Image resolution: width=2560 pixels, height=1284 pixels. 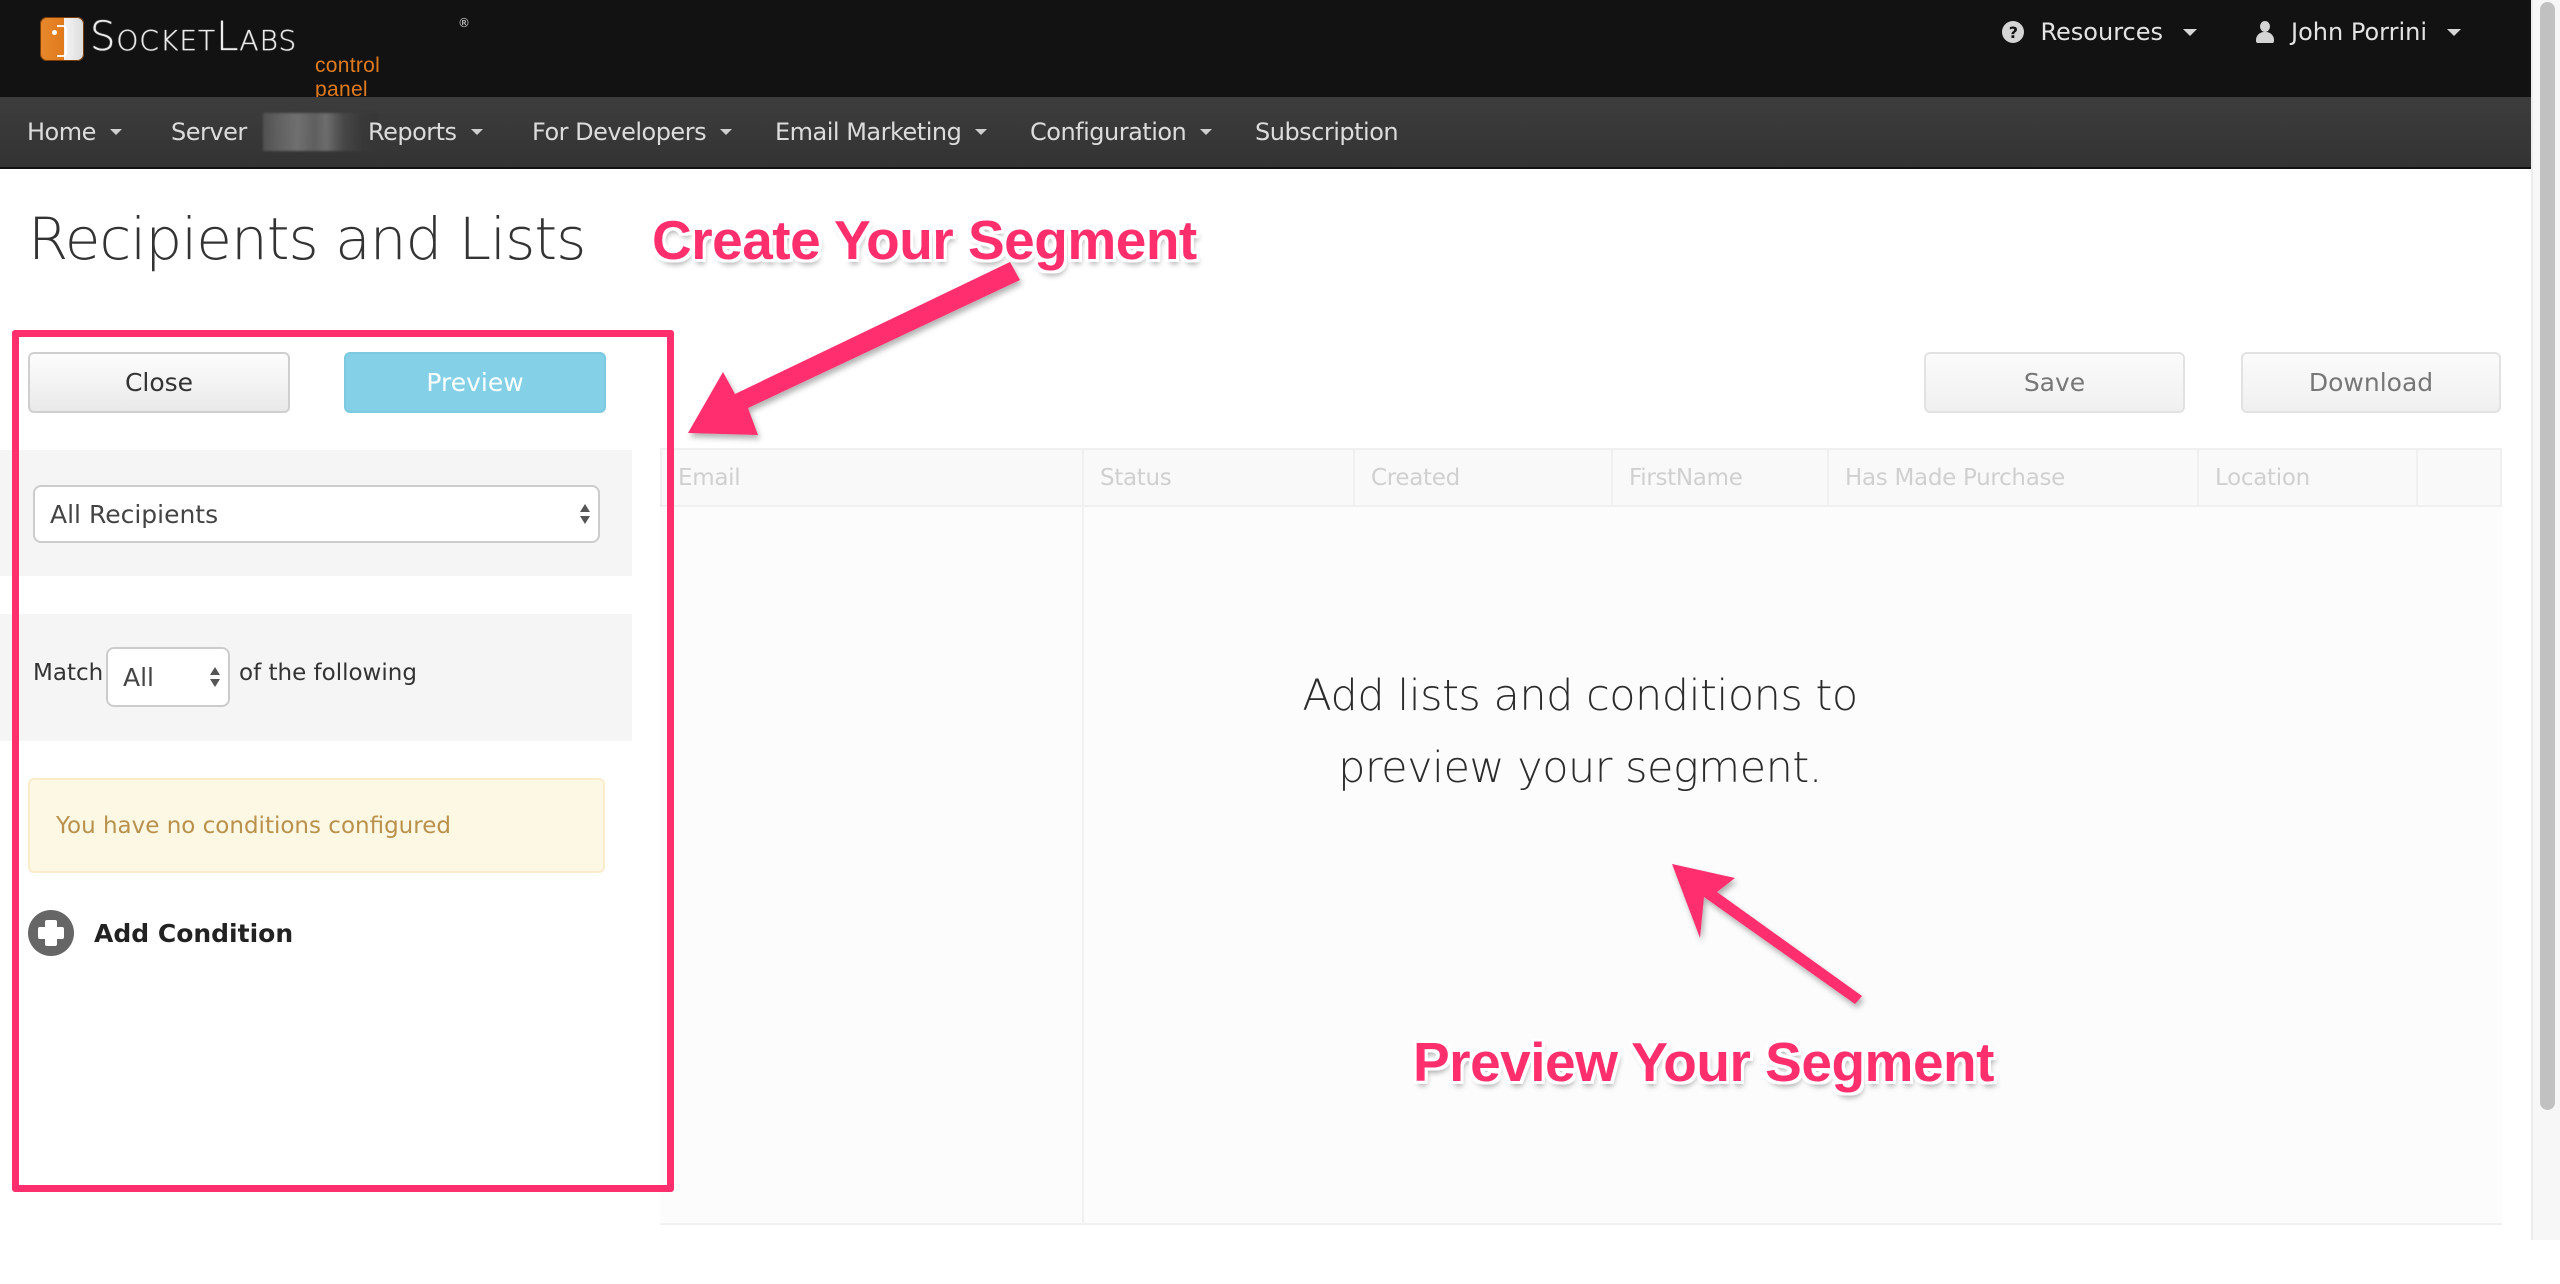 What do you see at coordinates (1581, 1224) in the screenshot?
I see `table-bottom-border` at bounding box center [1581, 1224].